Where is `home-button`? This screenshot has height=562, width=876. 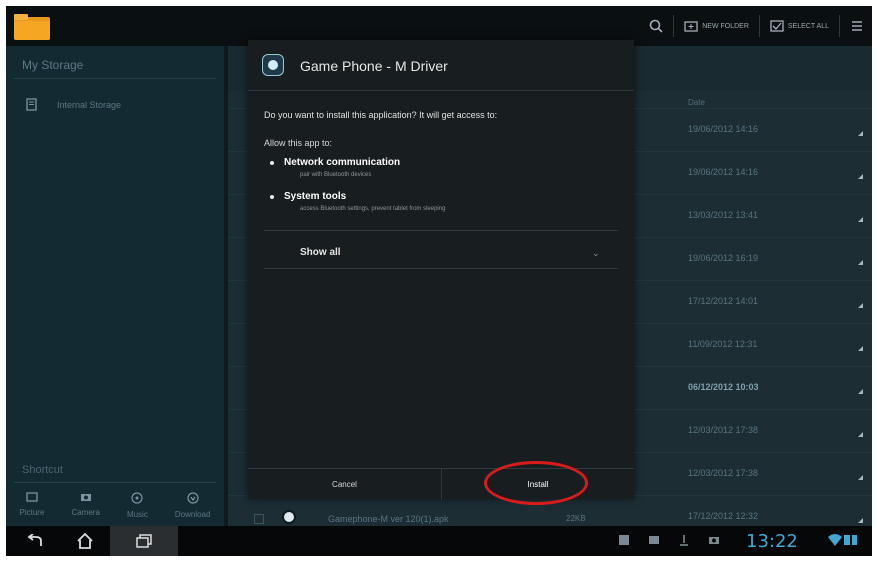 home-button is located at coordinates (85, 541).